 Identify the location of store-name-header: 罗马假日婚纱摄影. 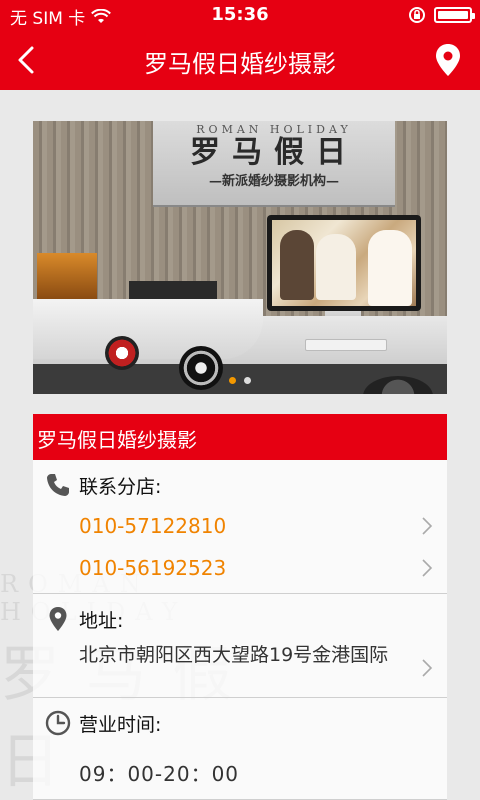
(240, 437).